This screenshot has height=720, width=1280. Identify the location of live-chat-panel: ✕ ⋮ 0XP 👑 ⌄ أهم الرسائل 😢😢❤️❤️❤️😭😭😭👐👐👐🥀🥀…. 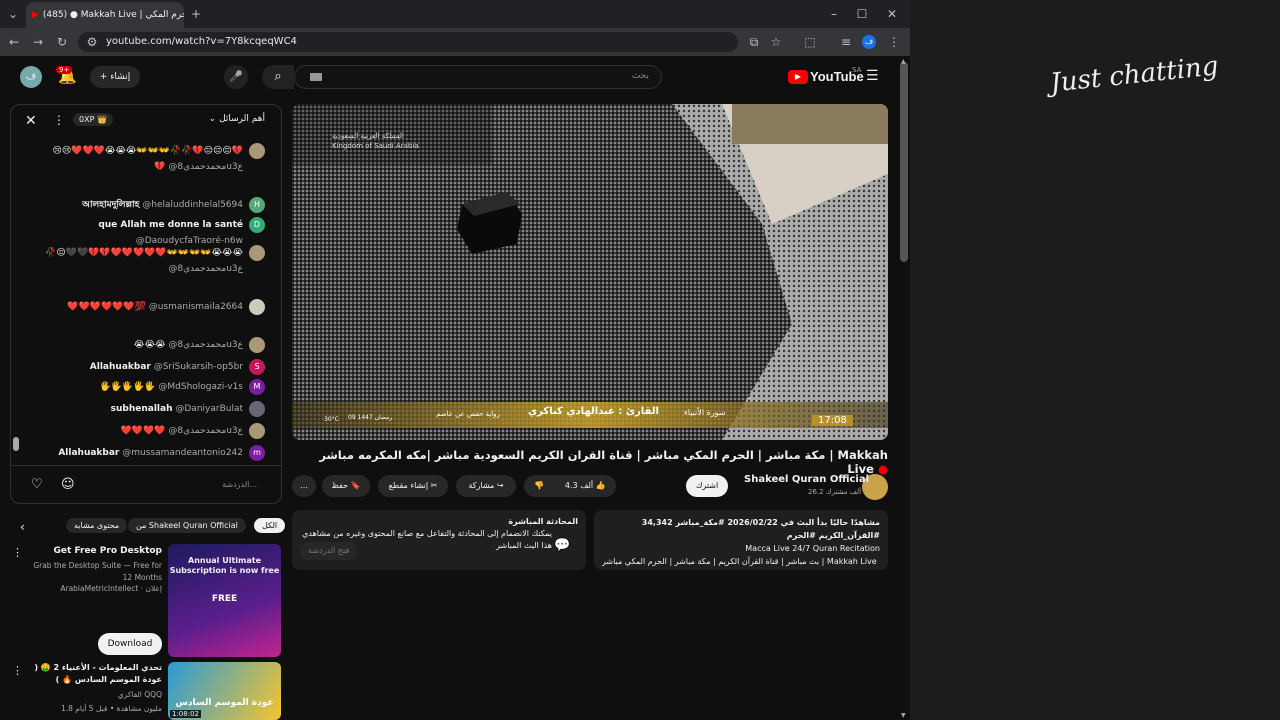
(146, 304).